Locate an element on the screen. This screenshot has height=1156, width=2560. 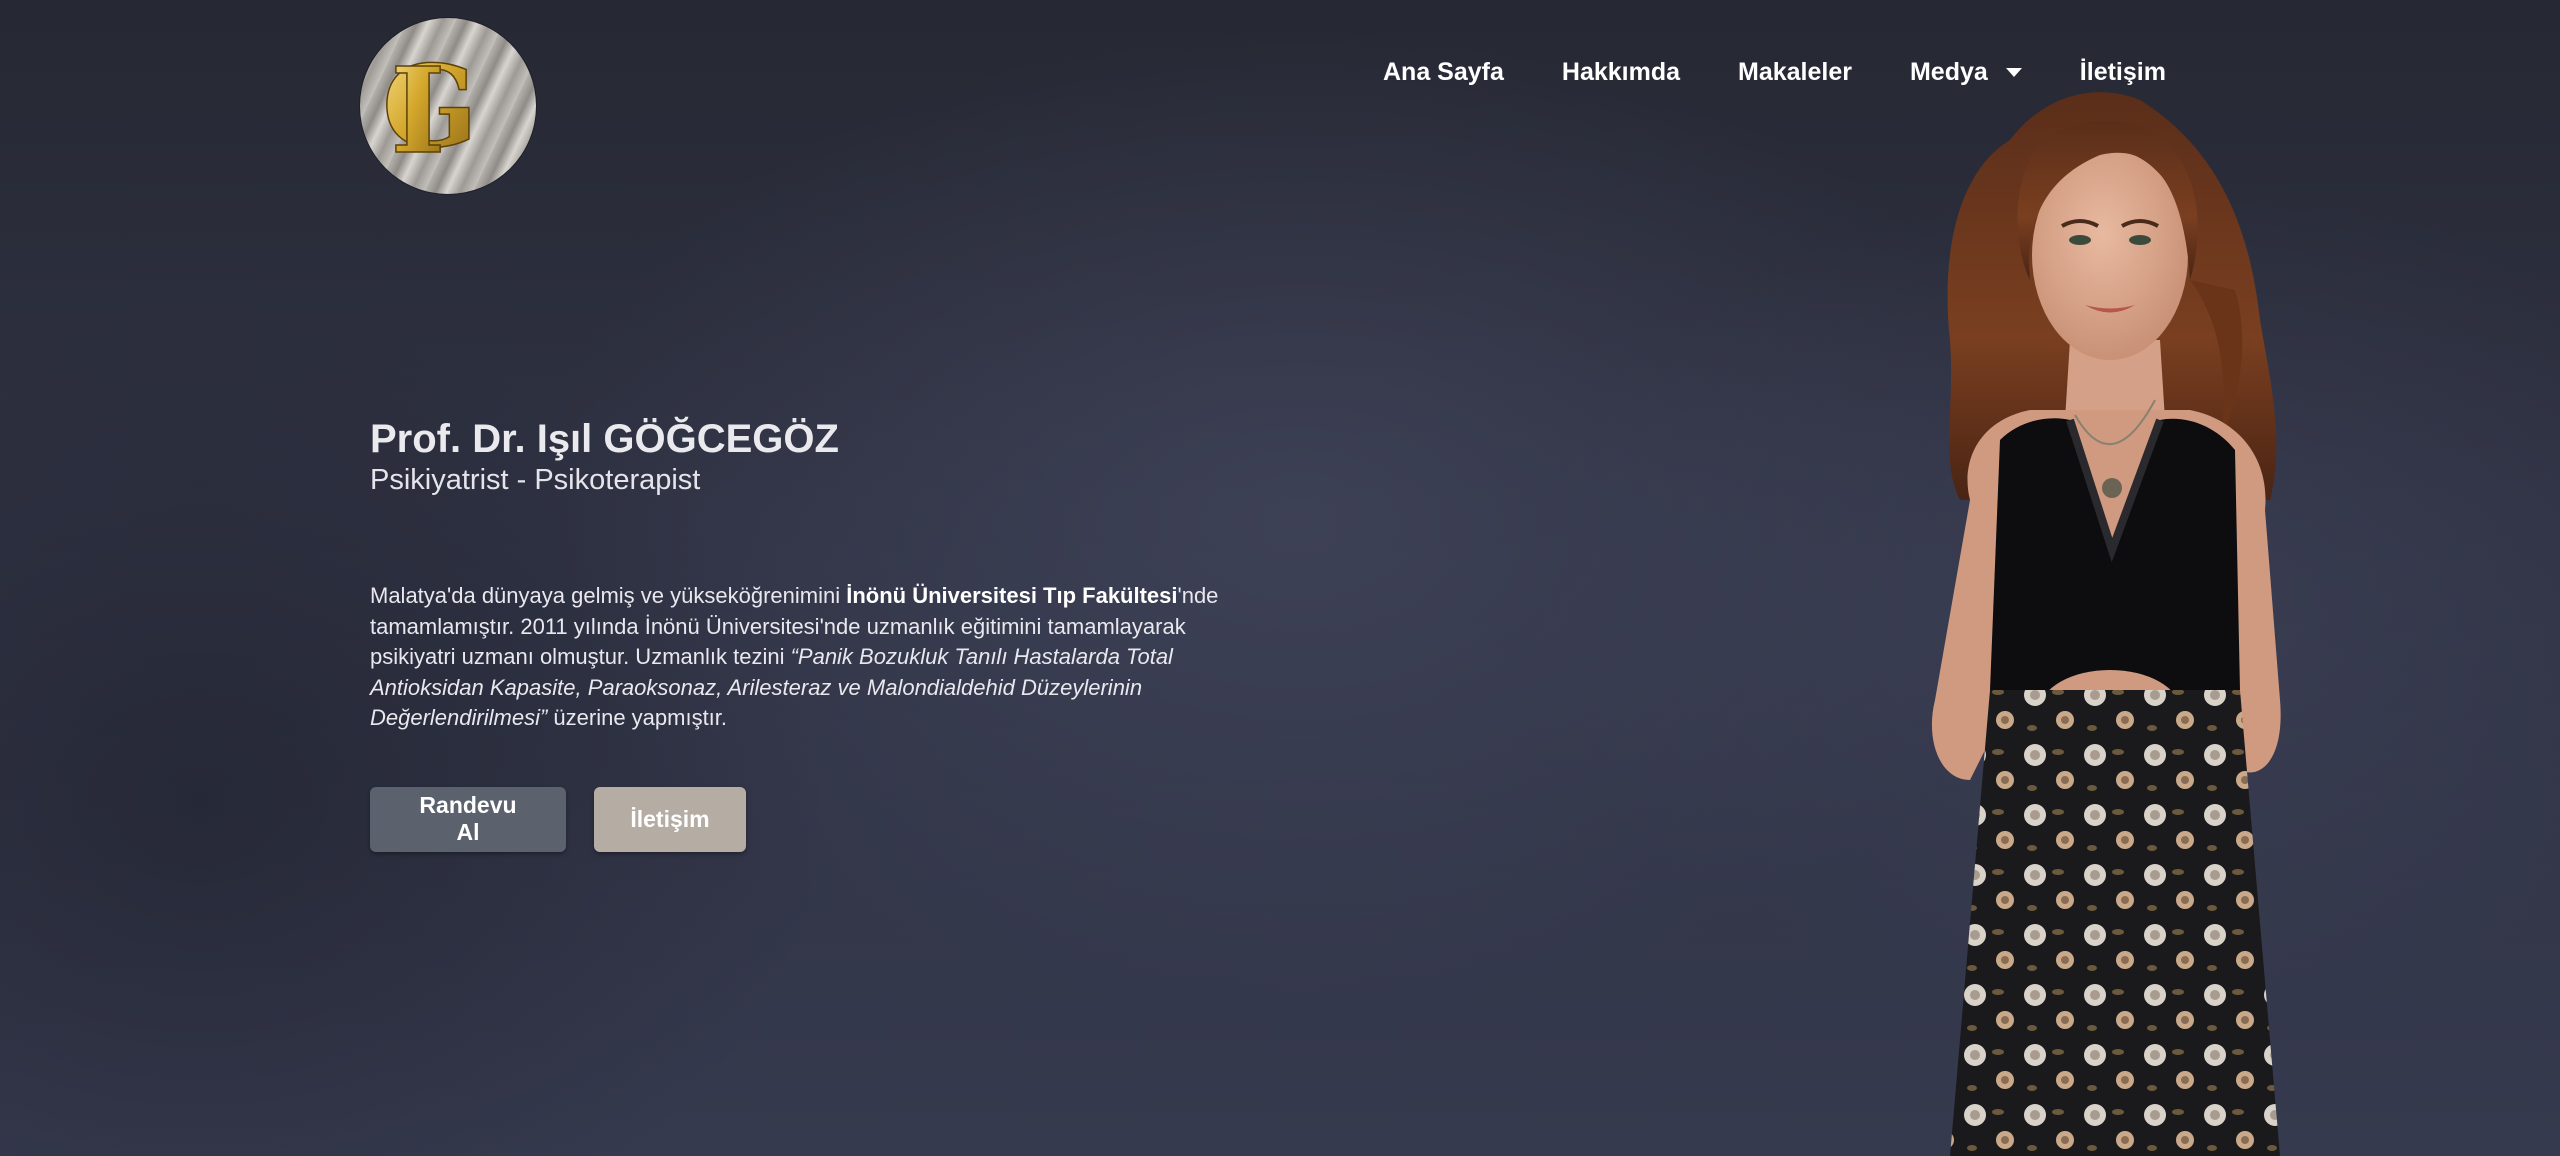
site-logo: G I is located at coordinates (448, 106).